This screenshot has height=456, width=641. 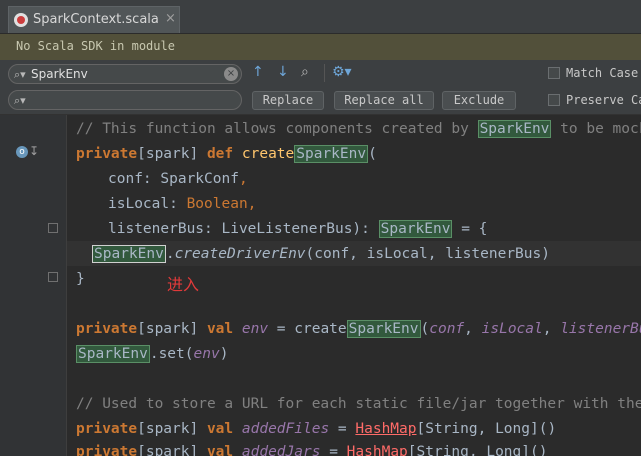 What do you see at coordinates (603, 100) in the screenshot?
I see `preserve-case-label: Preserve Ca` at bounding box center [603, 100].